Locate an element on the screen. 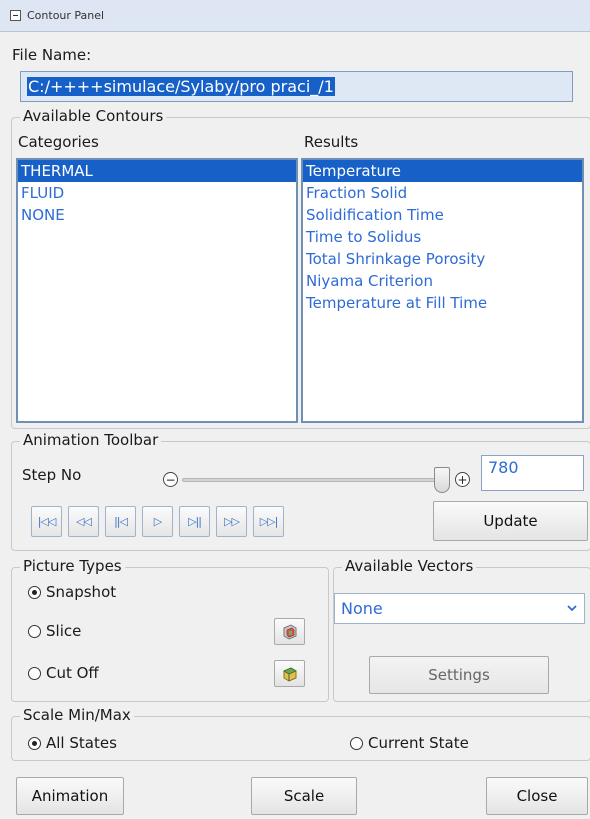  snapshot-radio is located at coordinates (34, 592).